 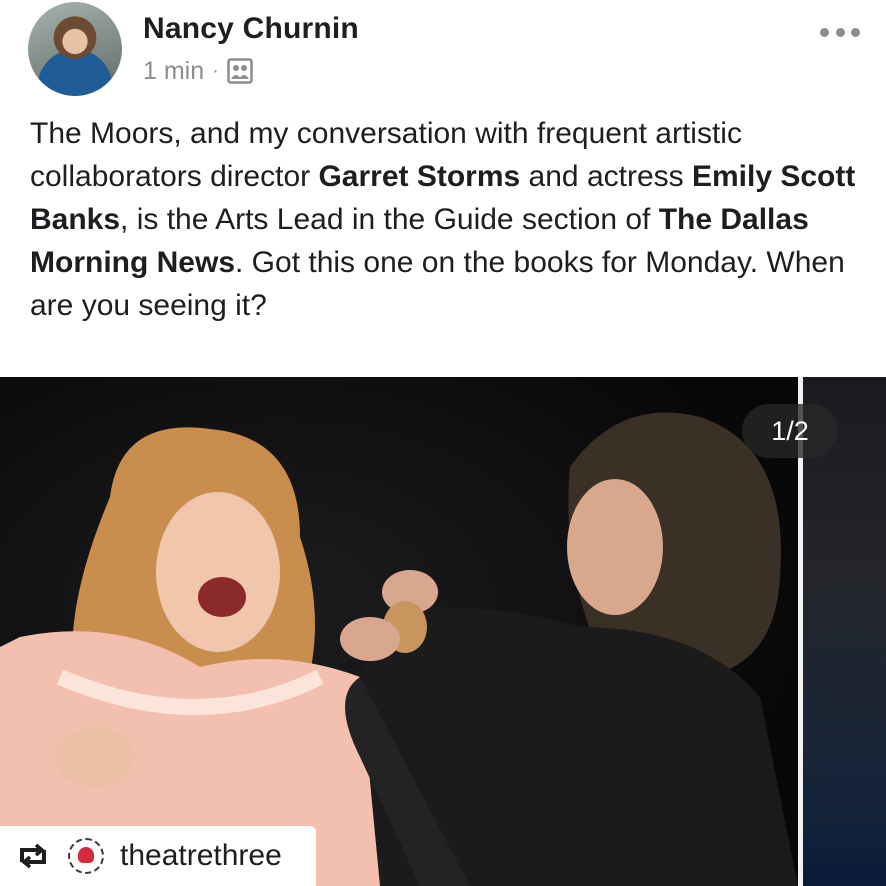 I want to click on post-text-run: and actress, so click(x=606, y=176).